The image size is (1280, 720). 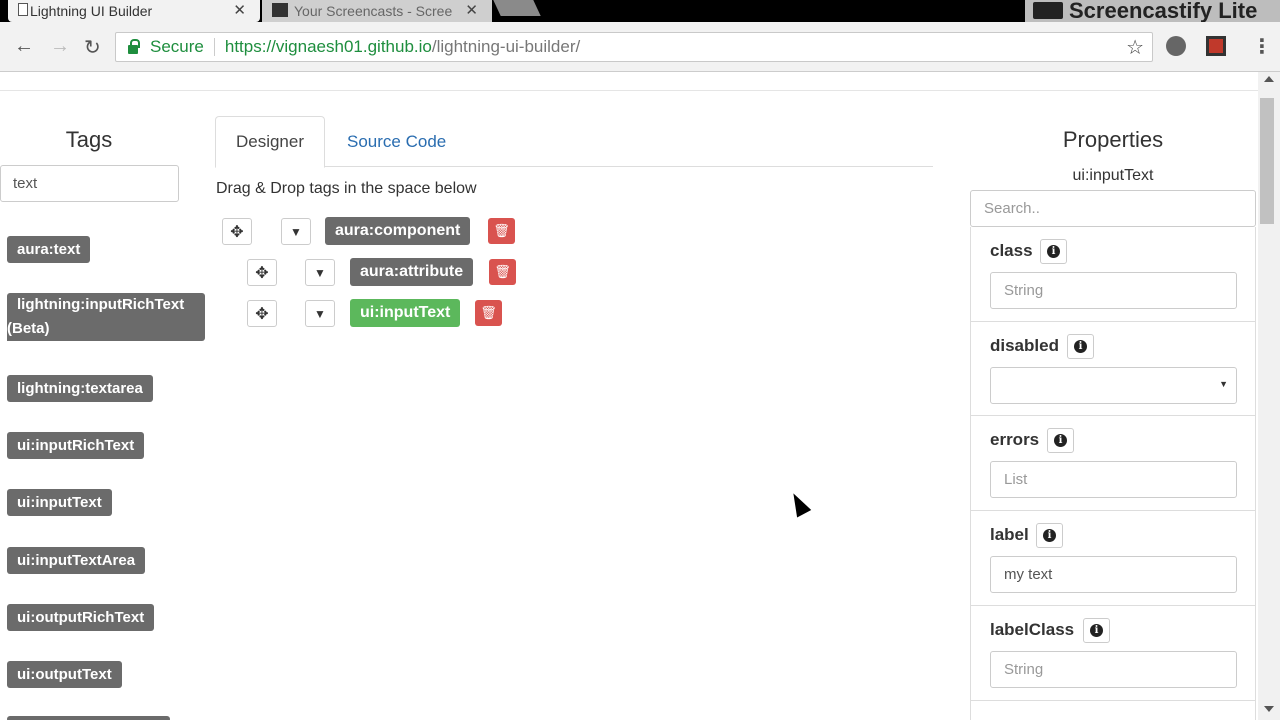 I want to click on browser-tab-active: Lightning UI Builder ✕, so click(x=134, y=11).